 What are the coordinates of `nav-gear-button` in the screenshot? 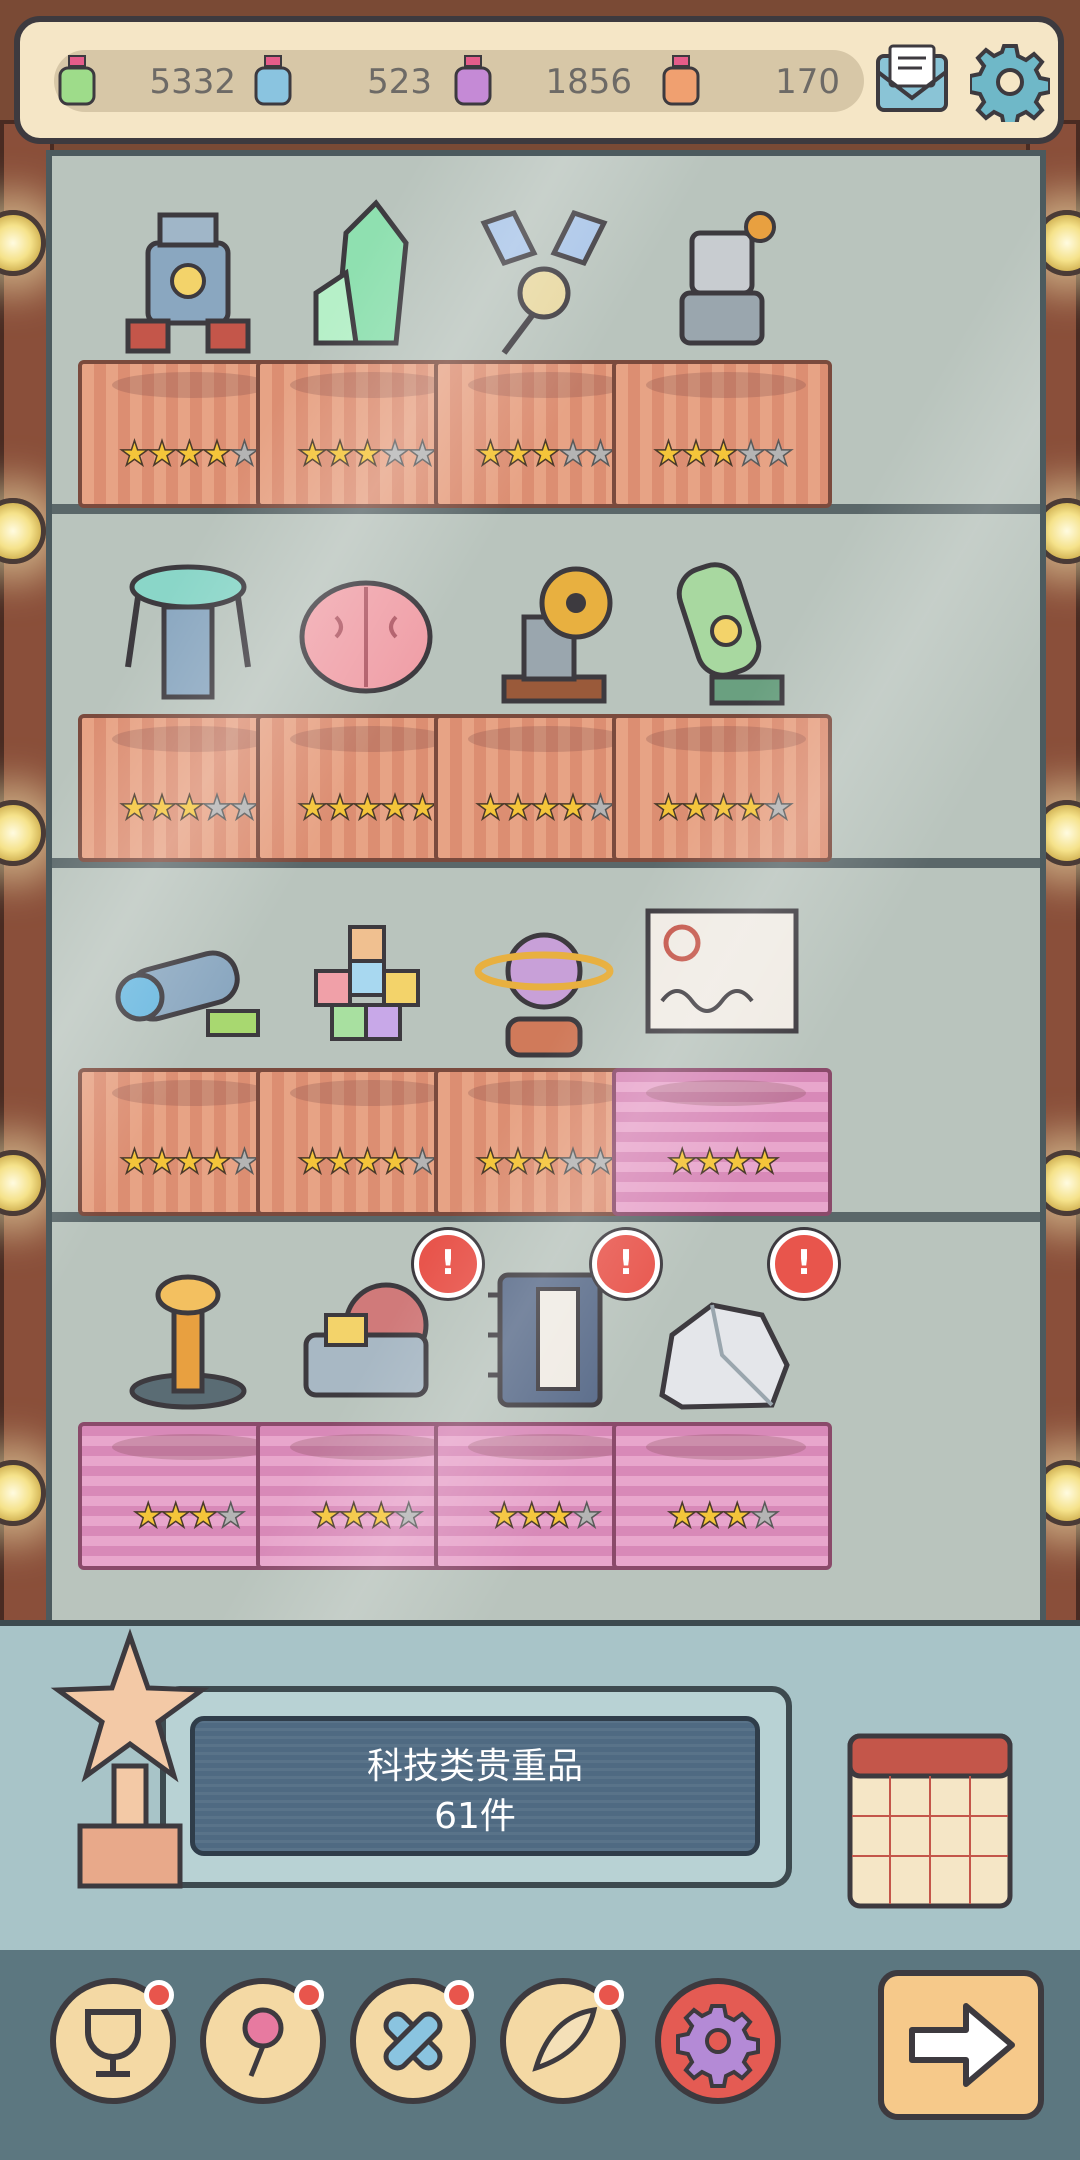 It's located at (718, 2041).